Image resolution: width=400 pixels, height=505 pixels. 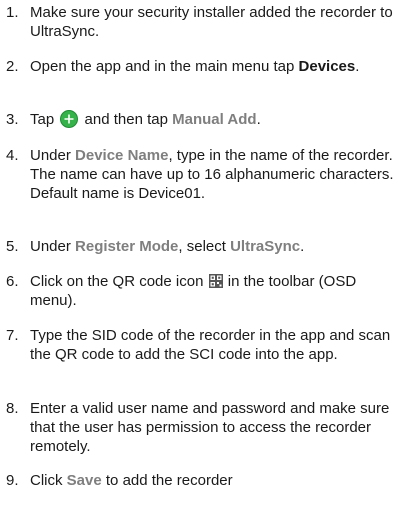 What do you see at coordinates (12, 480) in the screenshot?
I see `step-number: 9.` at bounding box center [12, 480].